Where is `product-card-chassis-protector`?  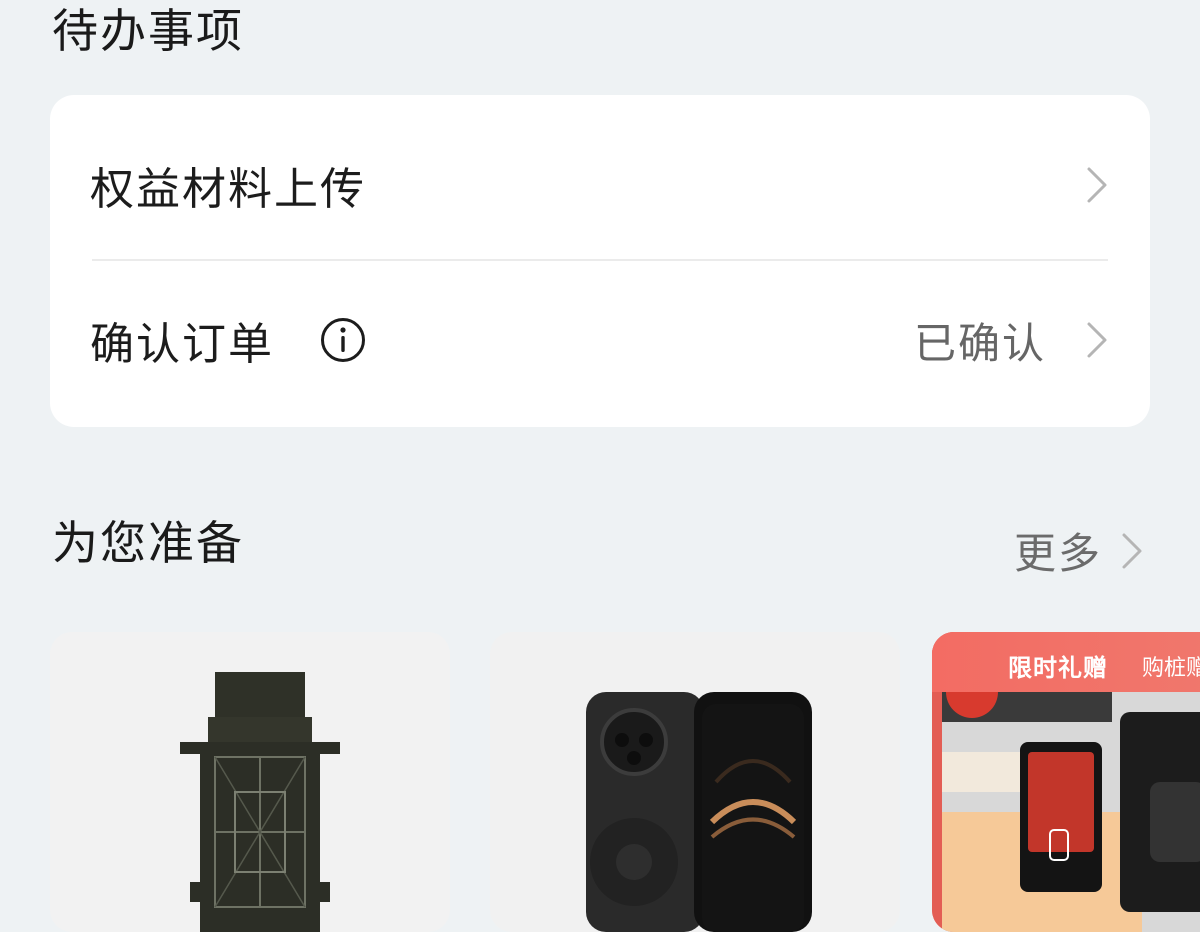
product-card-chassis-protector is located at coordinates (250, 782).